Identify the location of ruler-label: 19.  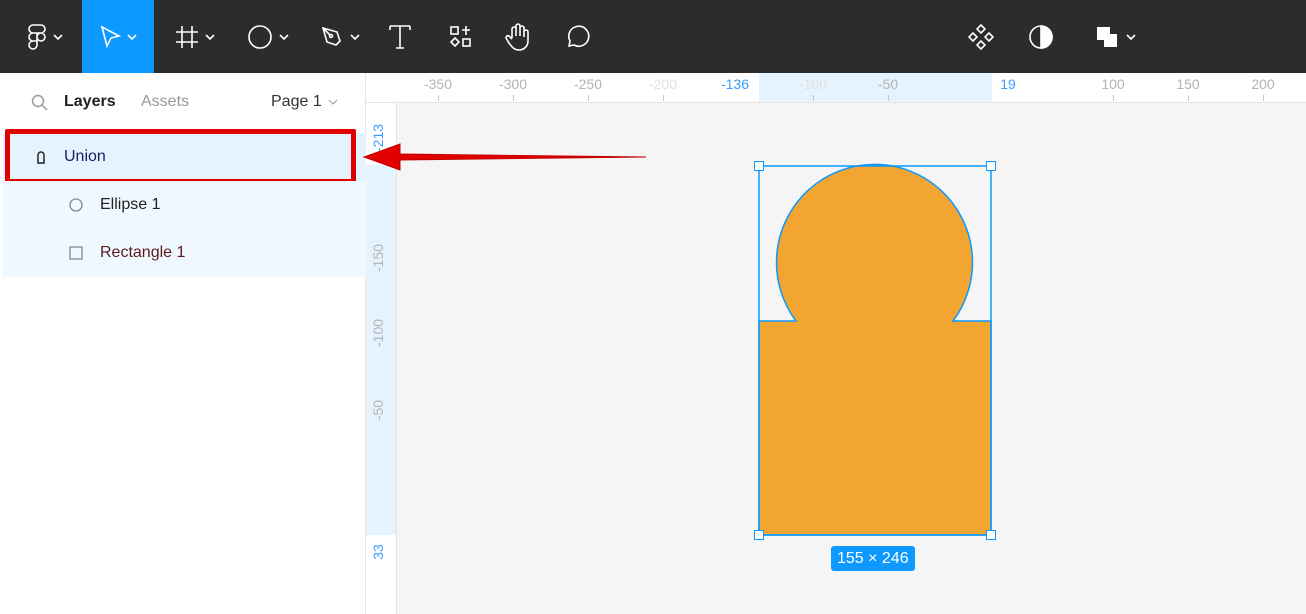
(1008, 84).